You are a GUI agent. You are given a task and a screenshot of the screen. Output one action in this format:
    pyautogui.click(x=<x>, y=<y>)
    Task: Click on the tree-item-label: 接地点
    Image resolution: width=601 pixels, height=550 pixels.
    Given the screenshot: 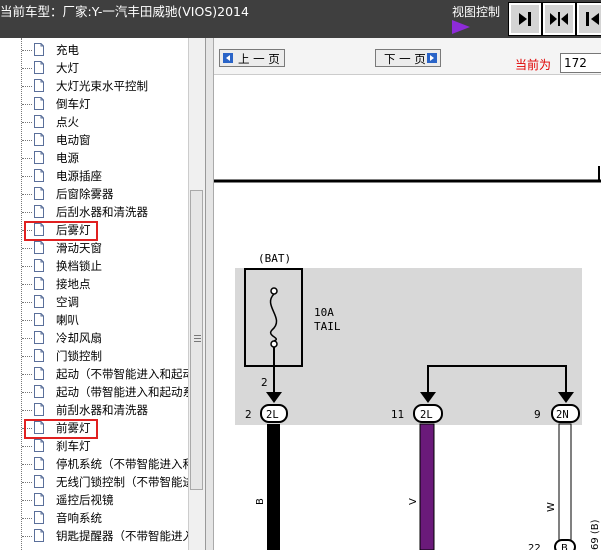 What is the action you would take?
    pyautogui.click(x=73, y=284)
    